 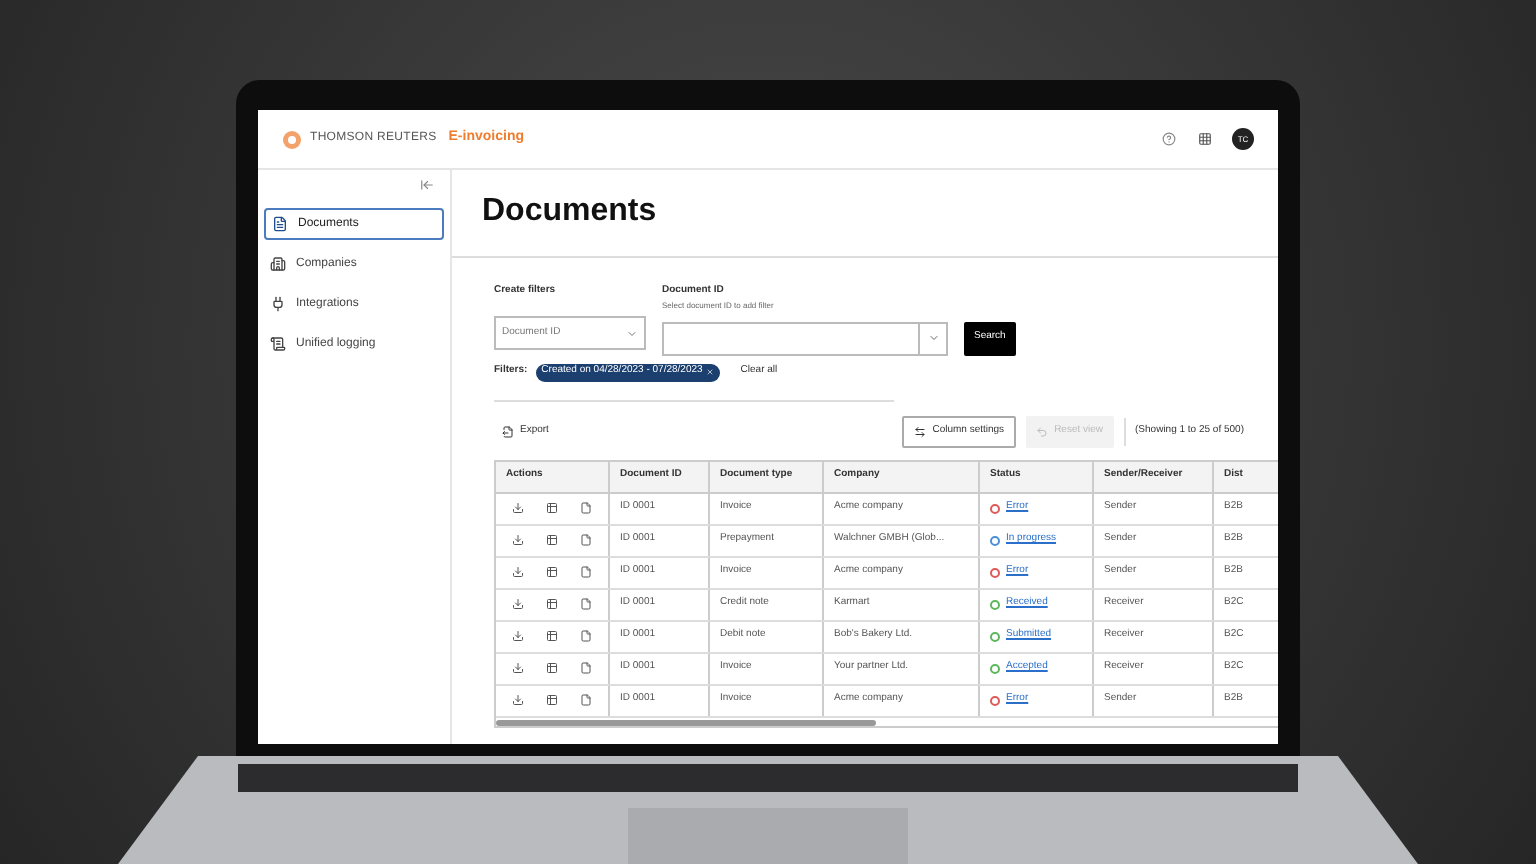 What do you see at coordinates (278, 304) in the screenshot?
I see `plug-icon` at bounding box center [278, 304].